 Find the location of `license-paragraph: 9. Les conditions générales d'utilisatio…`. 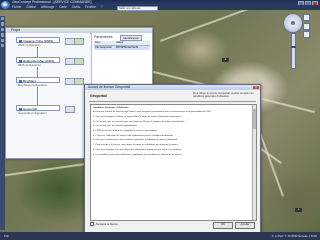

license-paragraph: 9. Les conditions générales d'utilisatio… is located at coordinates (138, 154).